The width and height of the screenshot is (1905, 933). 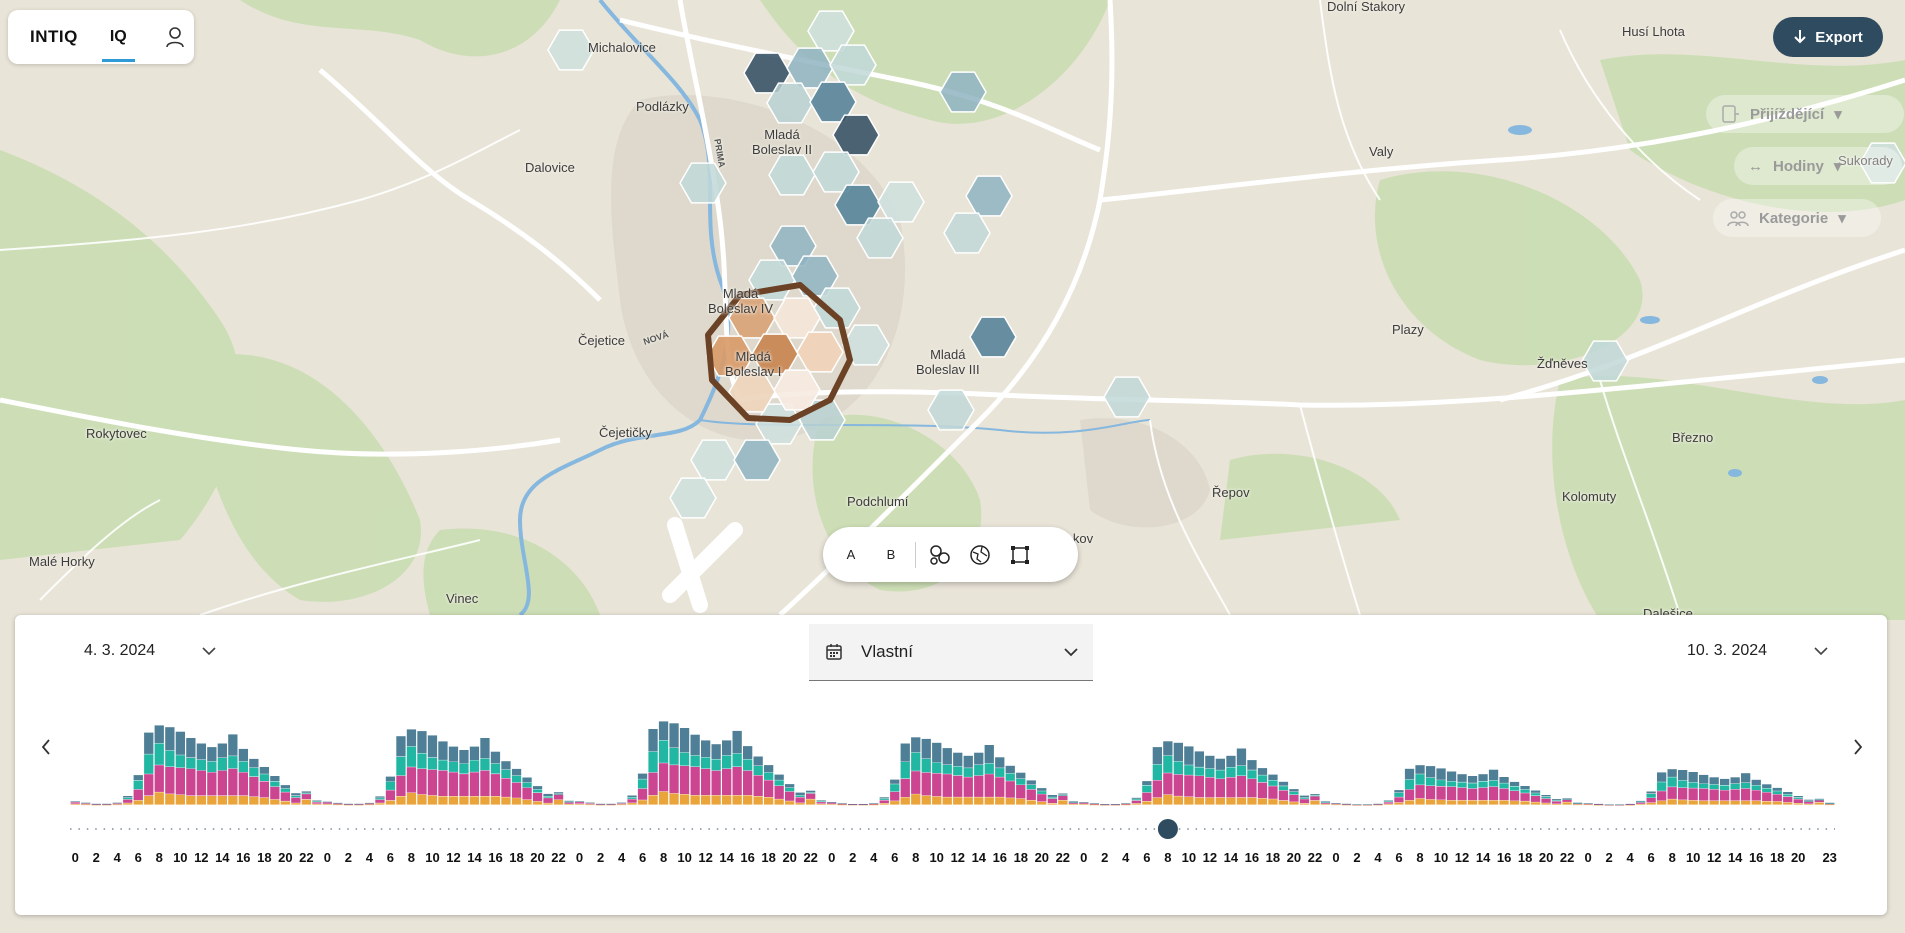 What do you see at coordinates (1167, 829) in the screenshot?
I see `timeline-slider-handle` at bounding box center [1167, 829].